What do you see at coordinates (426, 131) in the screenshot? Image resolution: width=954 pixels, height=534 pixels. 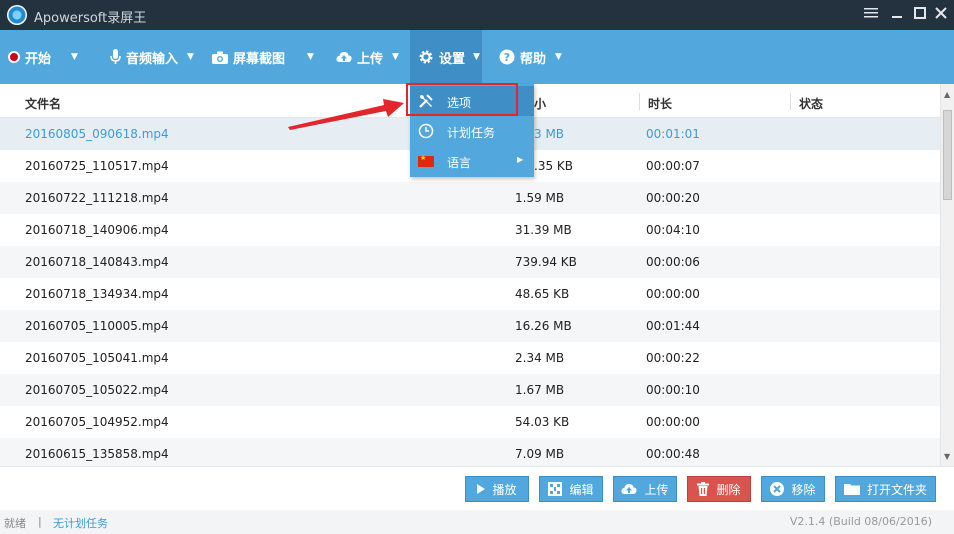 I see `clock-icon` at bounding box center [426, 131].